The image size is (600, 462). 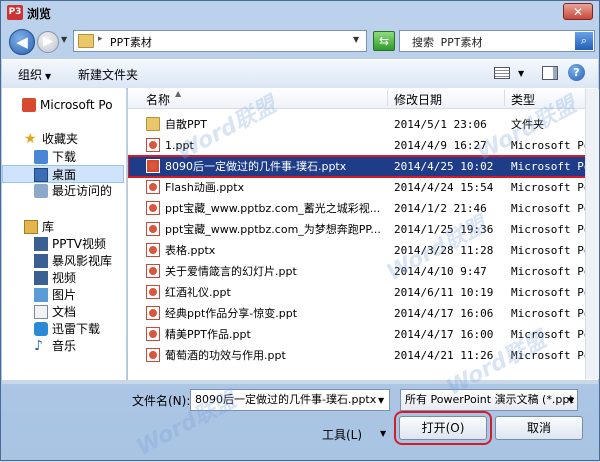 What do you see at coordinates (363, 98) in the screenshot?
I see `column-header: ▲ 名称 修改日期 类型` at bounding box center [363, 98].